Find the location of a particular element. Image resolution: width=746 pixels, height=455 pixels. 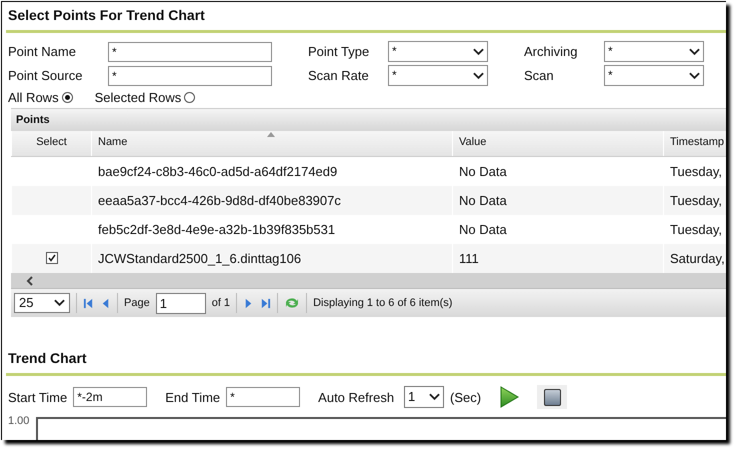

filter-label: Point Name is located at coordinates (42, 51).